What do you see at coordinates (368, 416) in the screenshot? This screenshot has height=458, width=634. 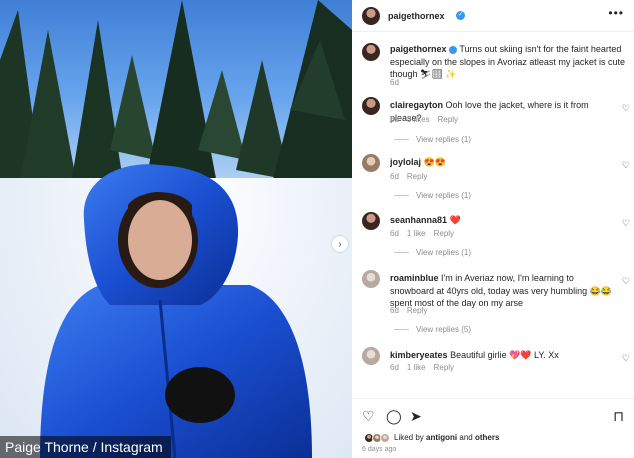 I see `like-icon: ♡` at bounding box center [368, 416].